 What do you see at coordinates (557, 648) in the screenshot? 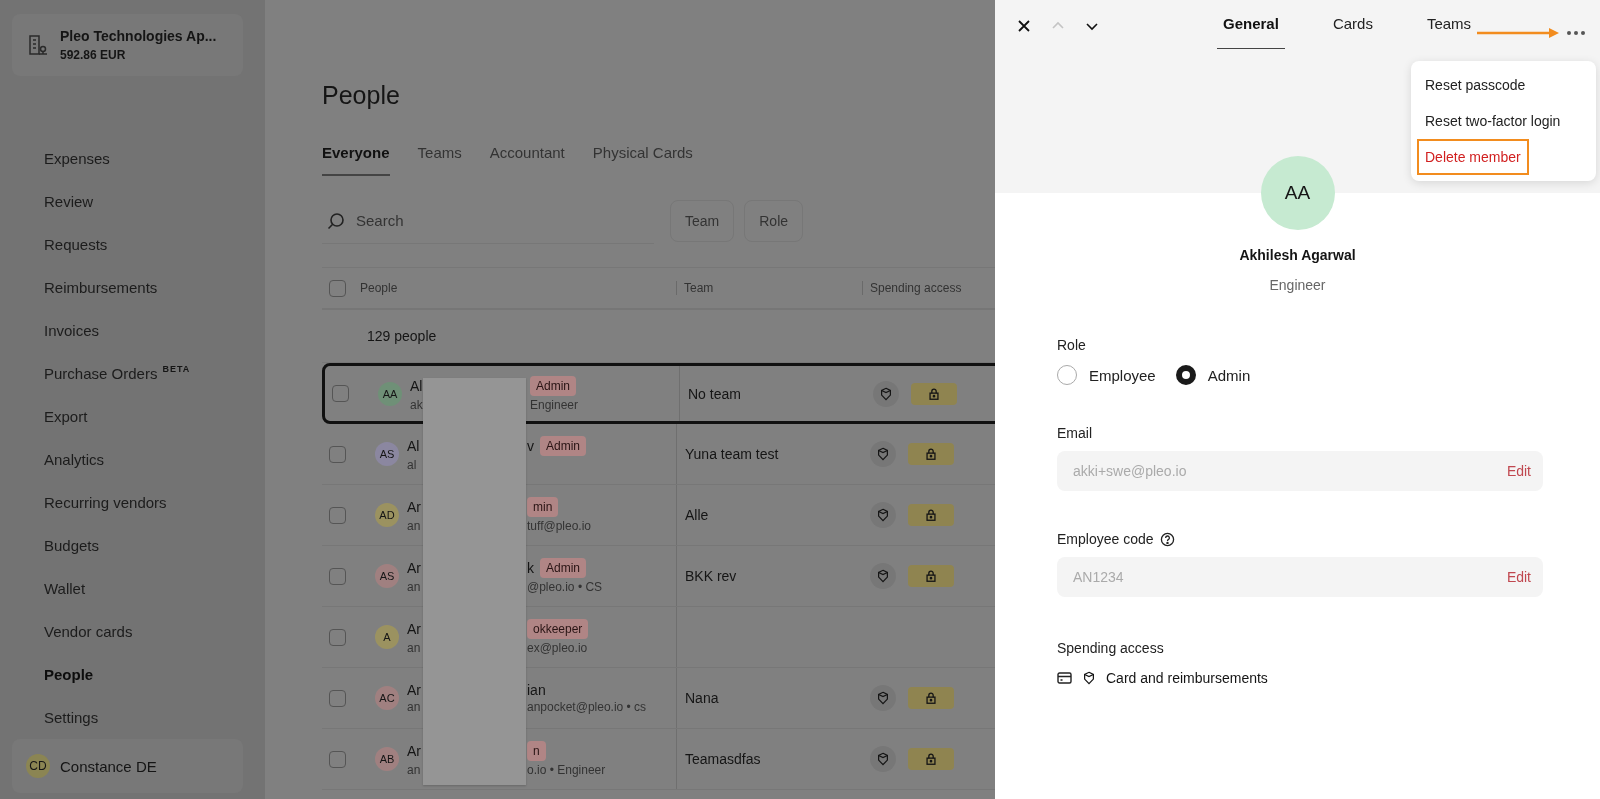
I see `person-email: ex@pleo.io` at bounding box center [557, 648].